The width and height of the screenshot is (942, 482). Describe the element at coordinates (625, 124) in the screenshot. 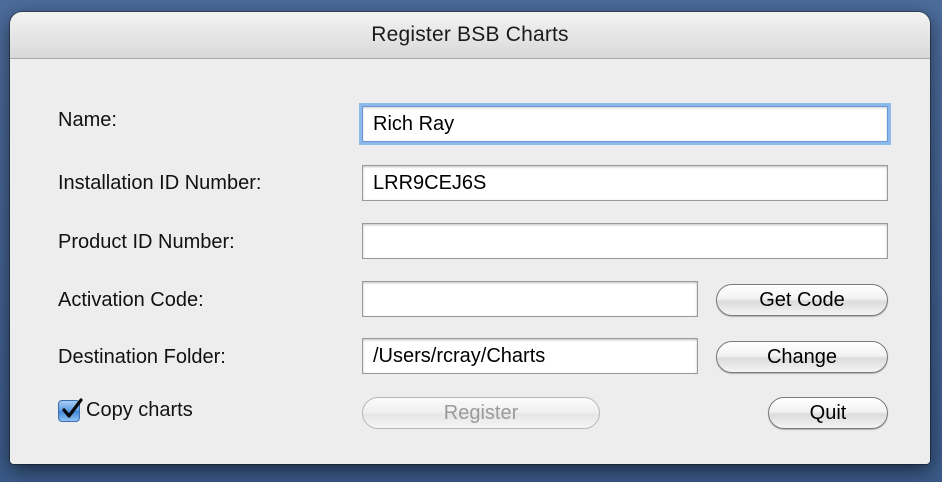

I see `name-field: Rich Ray` at that location.